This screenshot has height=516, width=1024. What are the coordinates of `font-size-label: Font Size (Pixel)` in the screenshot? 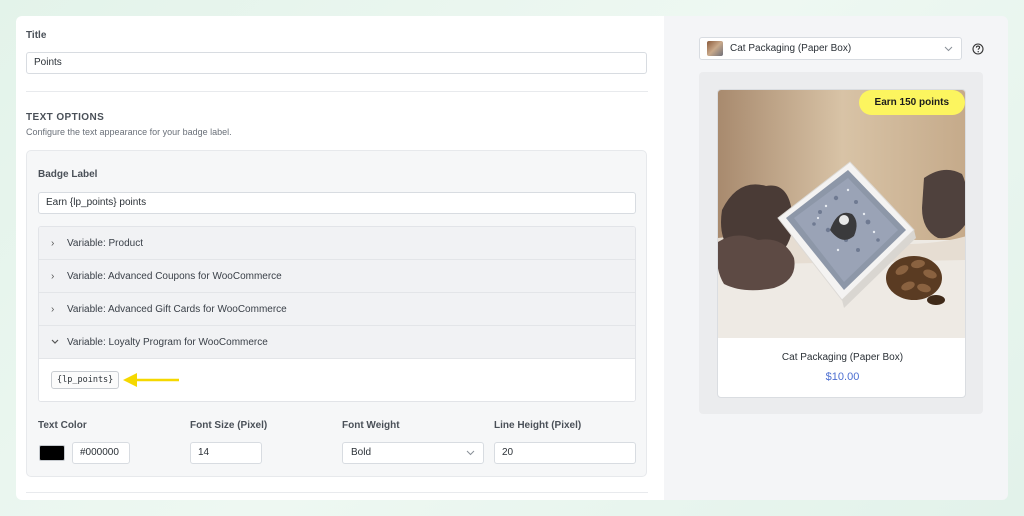 It's located at (229, 425).